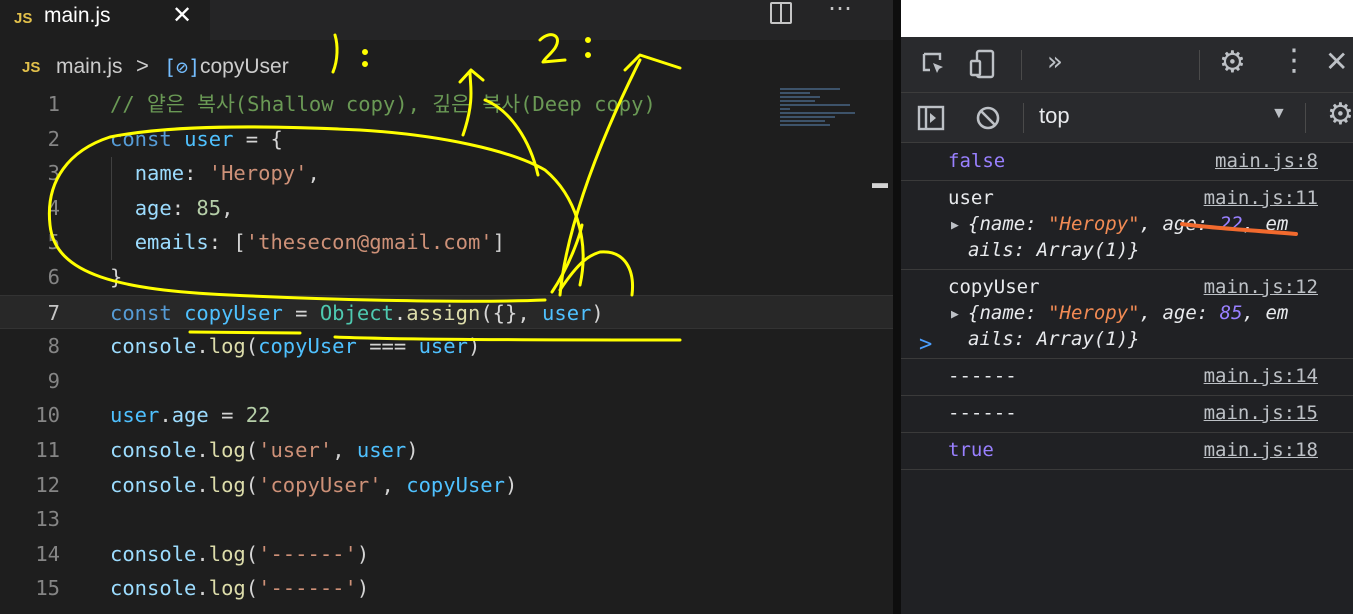 The image size is (1353, 614). Describe the element at coordinates (190, 415) in the screenshot. I see `code-text: user.age = 22` at that location.